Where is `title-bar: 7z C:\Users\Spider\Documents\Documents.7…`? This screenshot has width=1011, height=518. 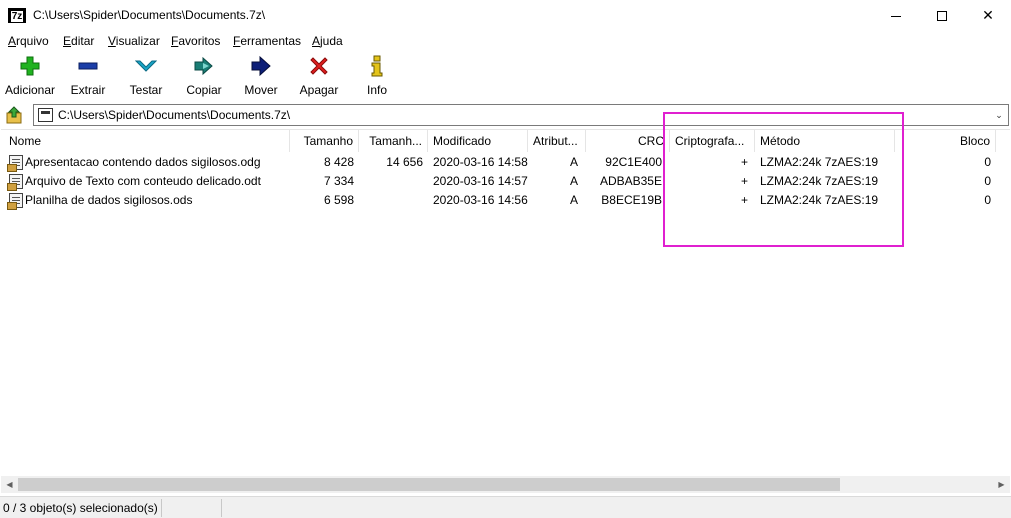 title-bar: 7z C:\Users\Spider\Documents\Documents.7… is located at coordinates (505, 15).